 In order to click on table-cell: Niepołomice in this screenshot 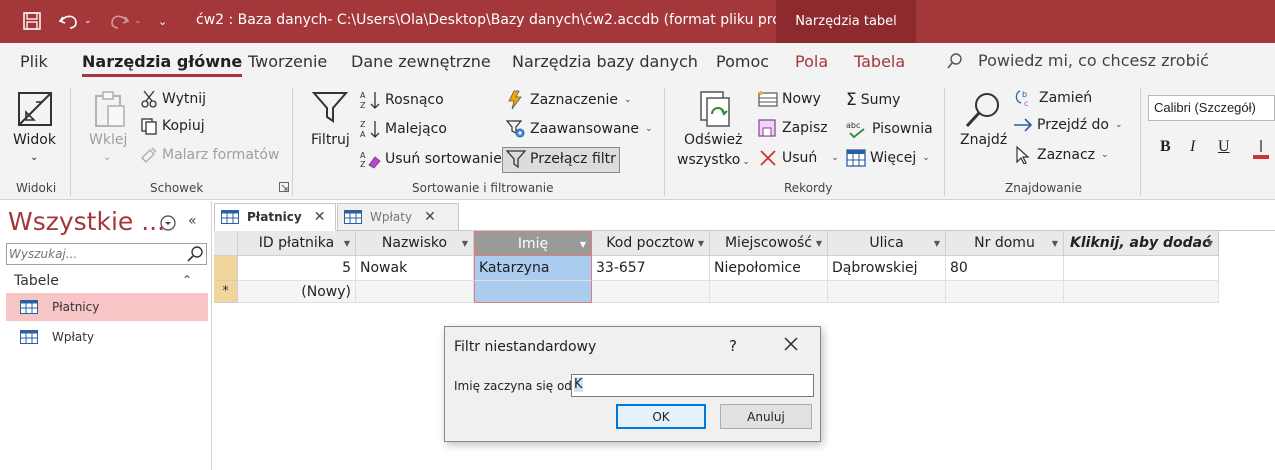, I will do `click(769, 268)`.